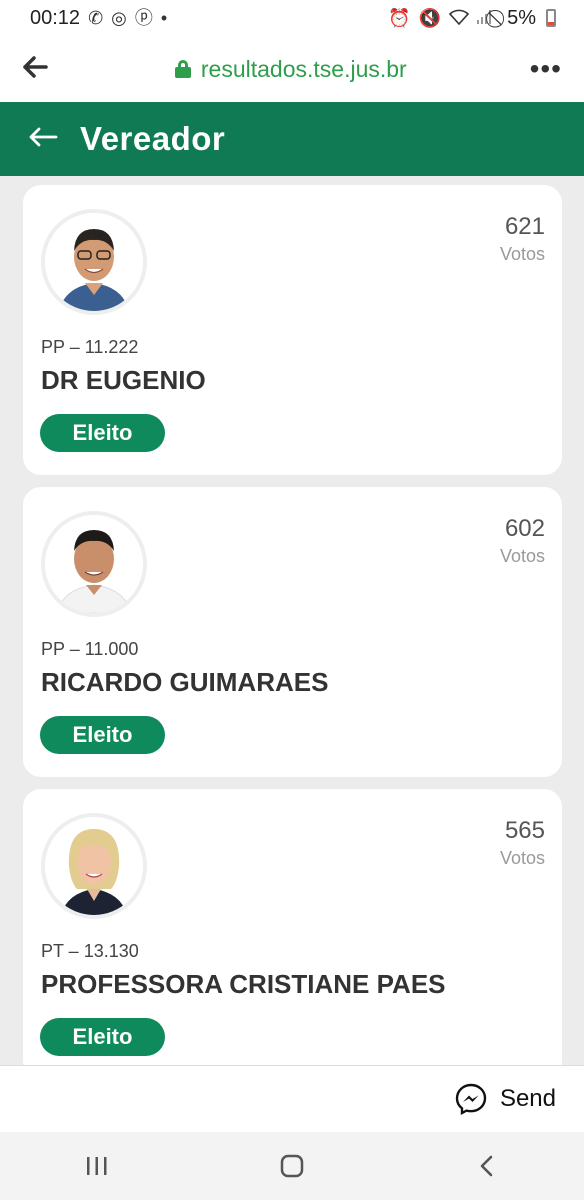 This screenshot has width=584, height=1200. Describe the element at coordinates (90, 951) in the screenshot. I see `candidate-party-number: PT – 13.130` at that location.